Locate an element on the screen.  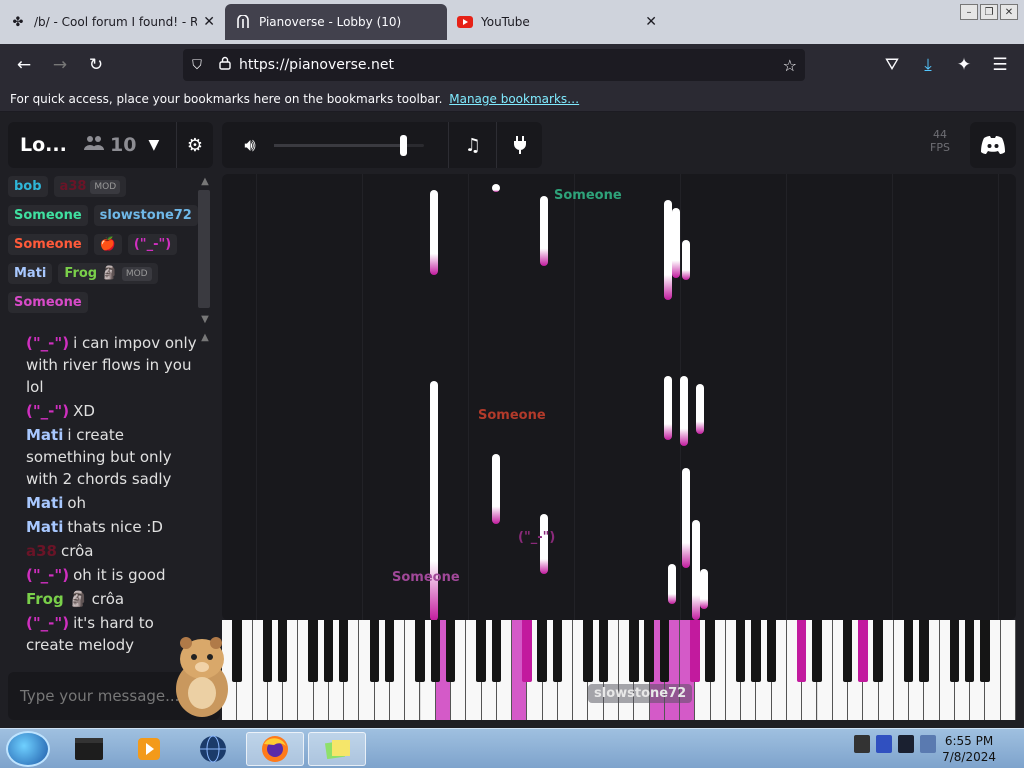
user-chip: bob is located at coordinates (28, 186).